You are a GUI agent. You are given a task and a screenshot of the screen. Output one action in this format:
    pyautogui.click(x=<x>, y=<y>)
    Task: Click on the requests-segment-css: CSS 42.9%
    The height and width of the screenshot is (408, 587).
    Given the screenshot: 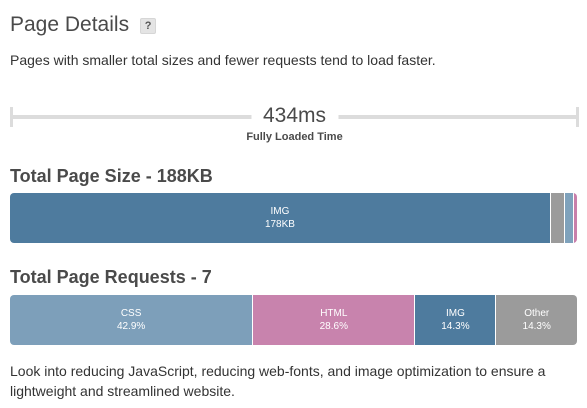 What is the action you would take?
    pyautogui.click(x=132, y=320)
    